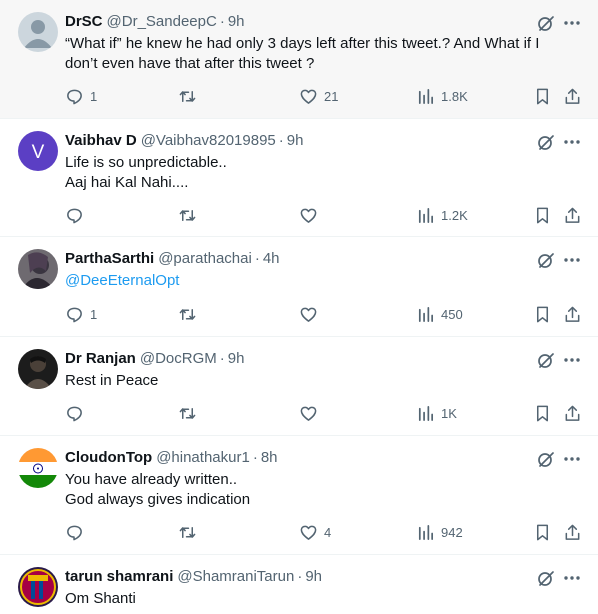  Describe the element at coordinates (94, 96) in the screenshot. I see `reply-count: 1` at that location.